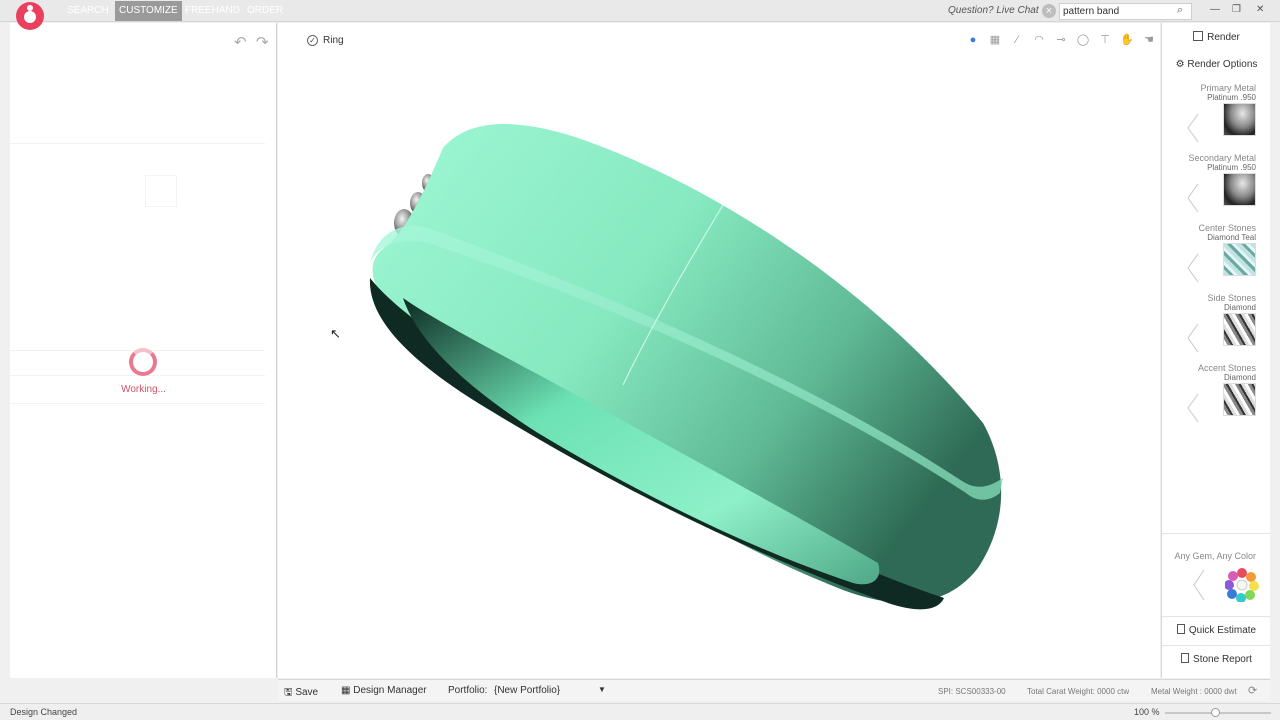 The width and height of the screenshot is (1280, 720). What do you see at coordinates (290, 692) in the screenshot?
I see `floppy-icon: 🖫` at bounding box center [290, 692].